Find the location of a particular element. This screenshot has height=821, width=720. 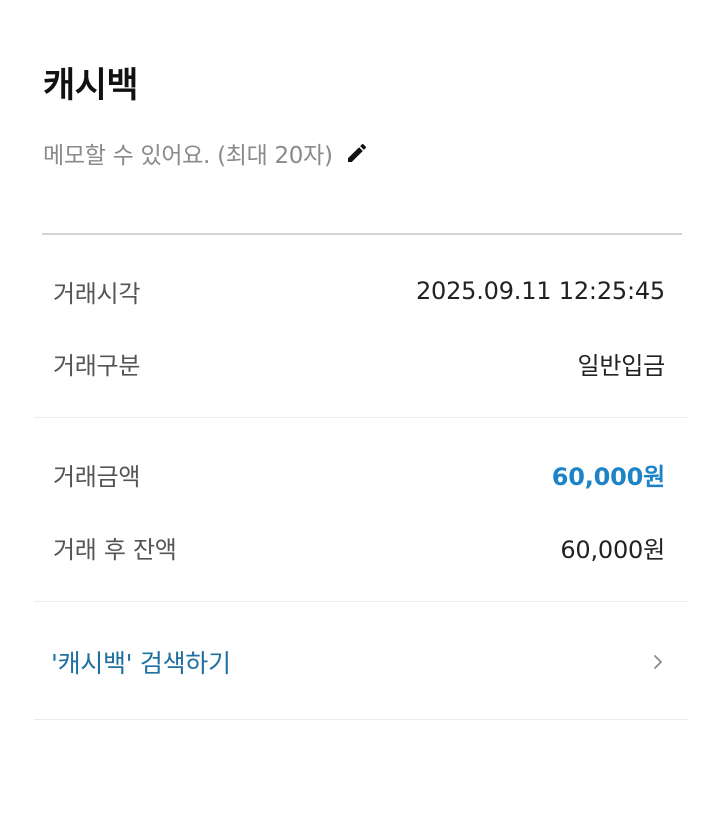

memo-edit: 메모할 수 있어요. (최대 20자) is located at coordinates (206, 153).